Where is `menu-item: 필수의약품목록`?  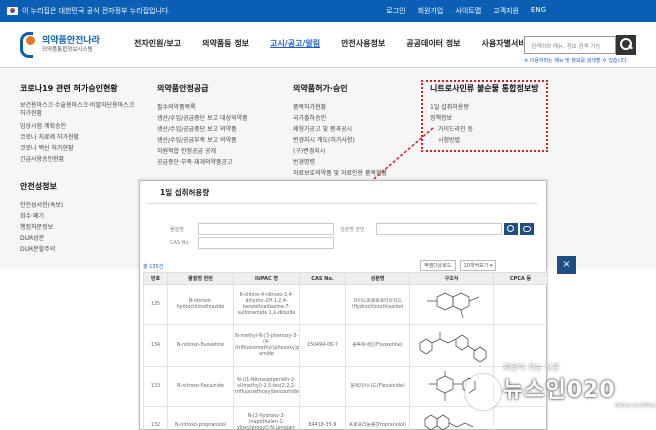
menu-item: 필수의약품목록 is located at coordinates (202, 107).